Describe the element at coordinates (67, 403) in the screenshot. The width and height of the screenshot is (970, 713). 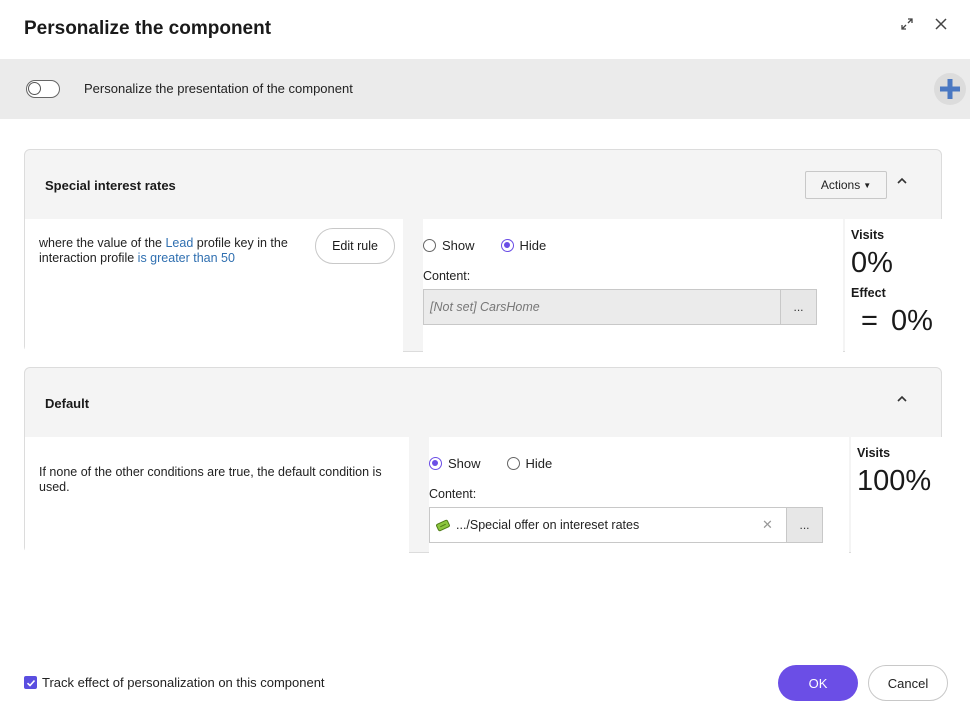
I see `rule-title: Default` at that location.